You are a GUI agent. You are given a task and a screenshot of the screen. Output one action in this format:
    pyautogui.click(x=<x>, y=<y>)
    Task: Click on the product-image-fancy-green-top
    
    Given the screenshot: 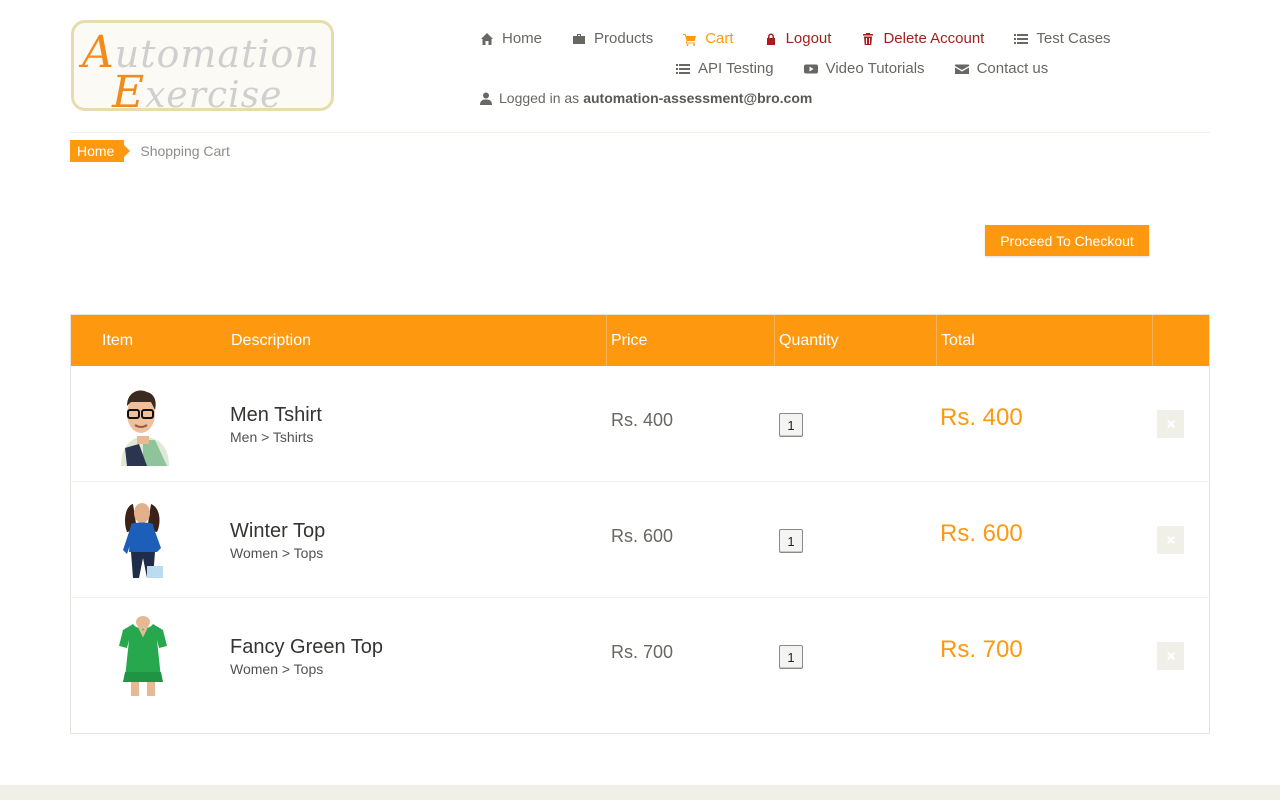 What is the action you would take?
    pyautogui.click(x=143, y=657)
    